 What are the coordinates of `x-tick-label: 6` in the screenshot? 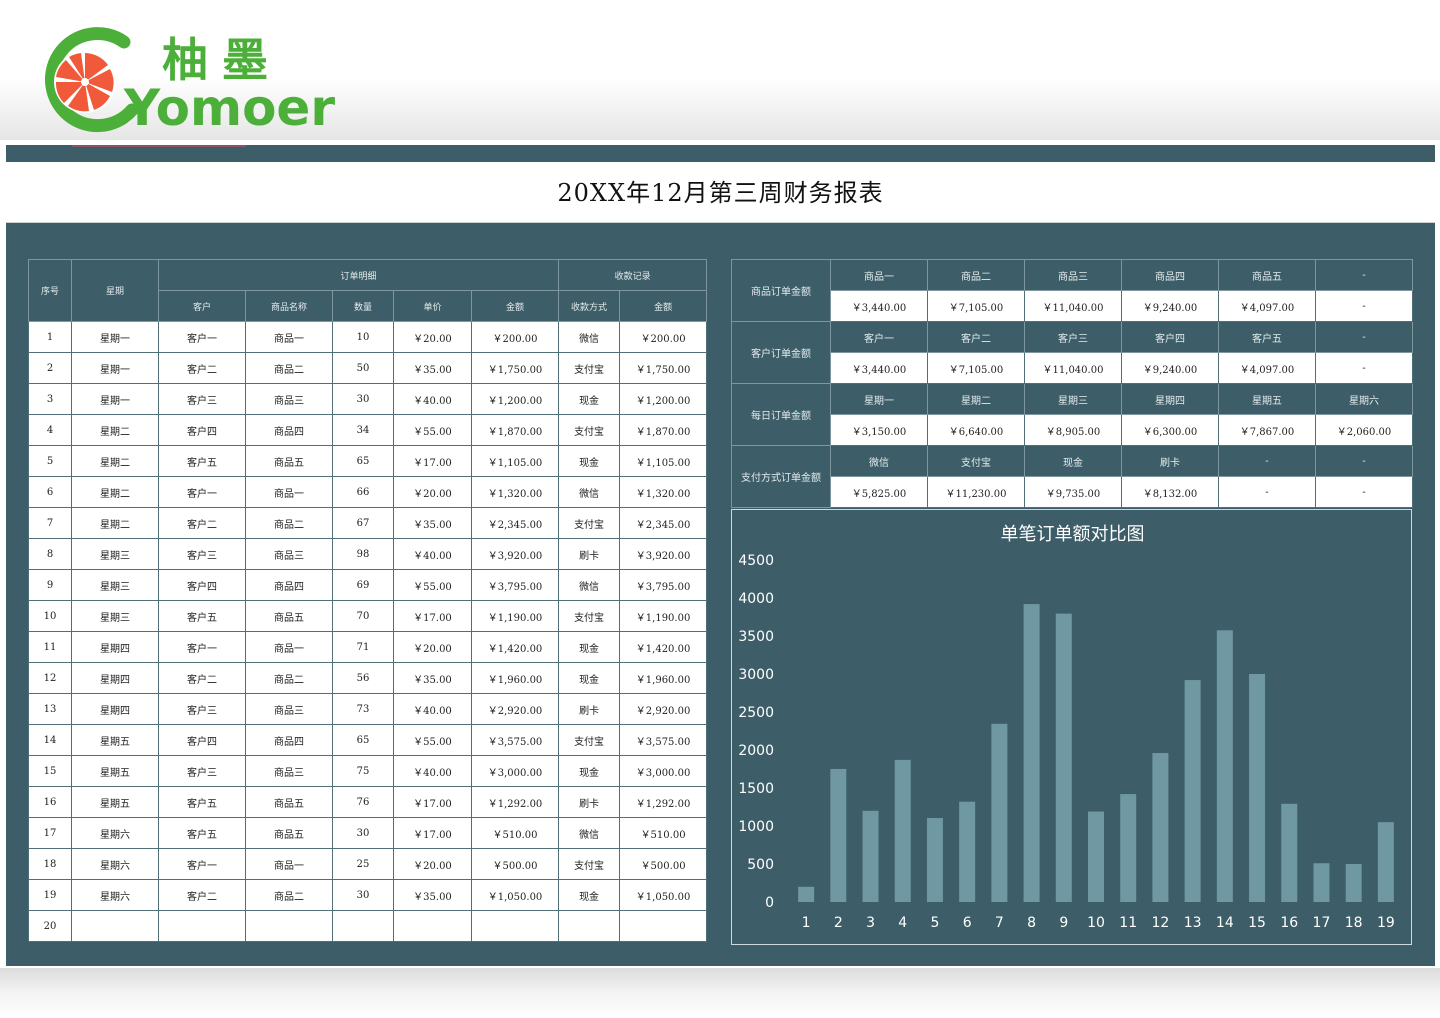 It's located at (967, 923).